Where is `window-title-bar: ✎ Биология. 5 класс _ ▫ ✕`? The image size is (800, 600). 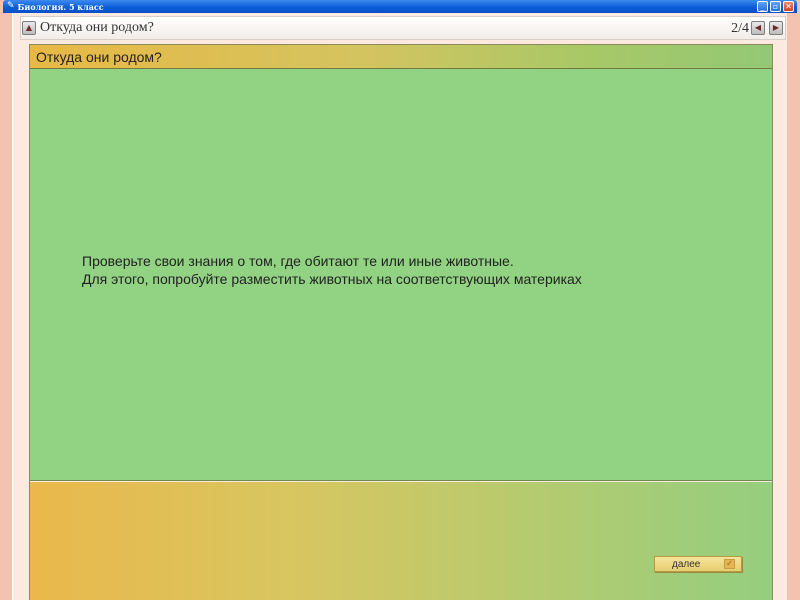 window-title-bar: ✎ Биология. 5 класс _ ▫ ✕ is located at coordinates (400, 6).